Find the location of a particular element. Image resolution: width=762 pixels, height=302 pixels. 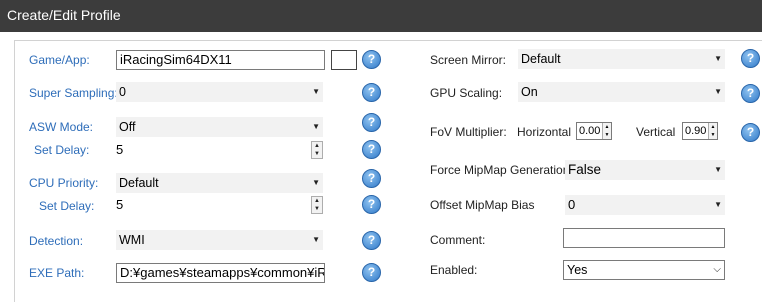

game-app-input: iRacingSim64DX11 is located at coordinates (220, 60).